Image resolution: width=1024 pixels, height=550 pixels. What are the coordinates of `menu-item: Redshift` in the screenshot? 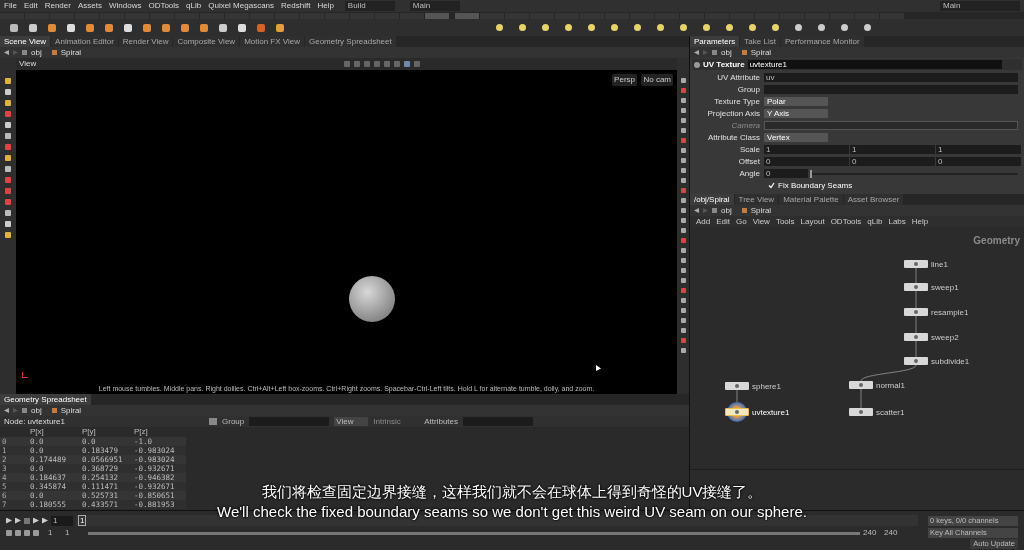 It's located at (296, 6).